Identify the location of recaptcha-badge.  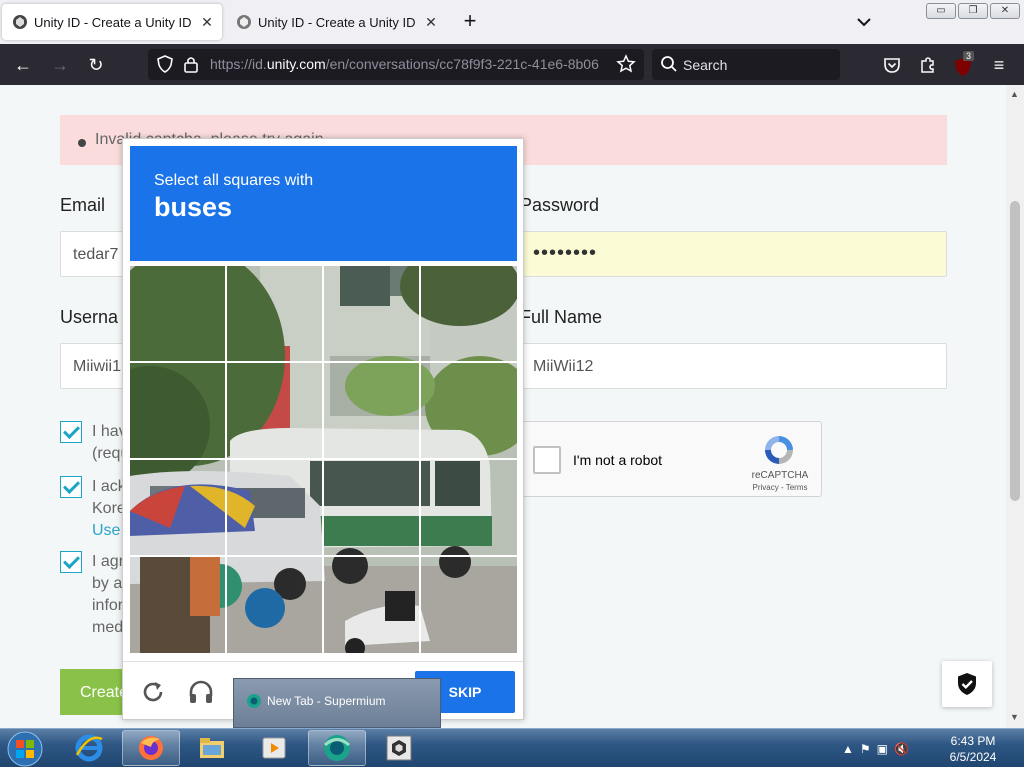
(967, 684).